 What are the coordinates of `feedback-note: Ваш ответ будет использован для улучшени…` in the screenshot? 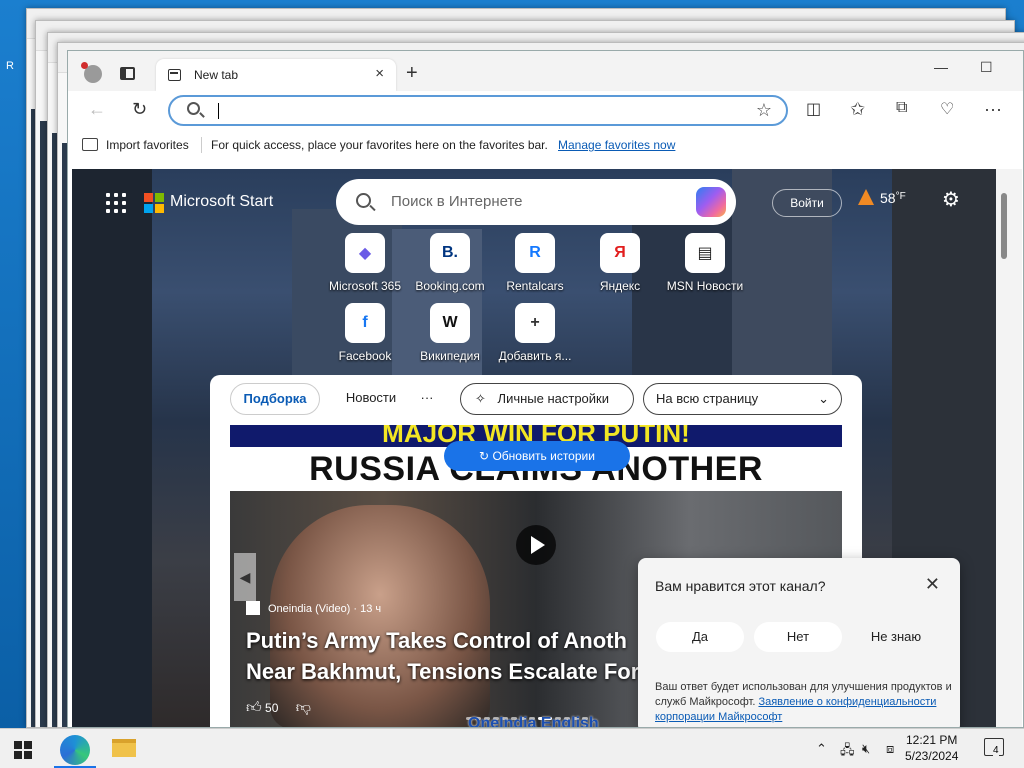 It's located at (805, 702).